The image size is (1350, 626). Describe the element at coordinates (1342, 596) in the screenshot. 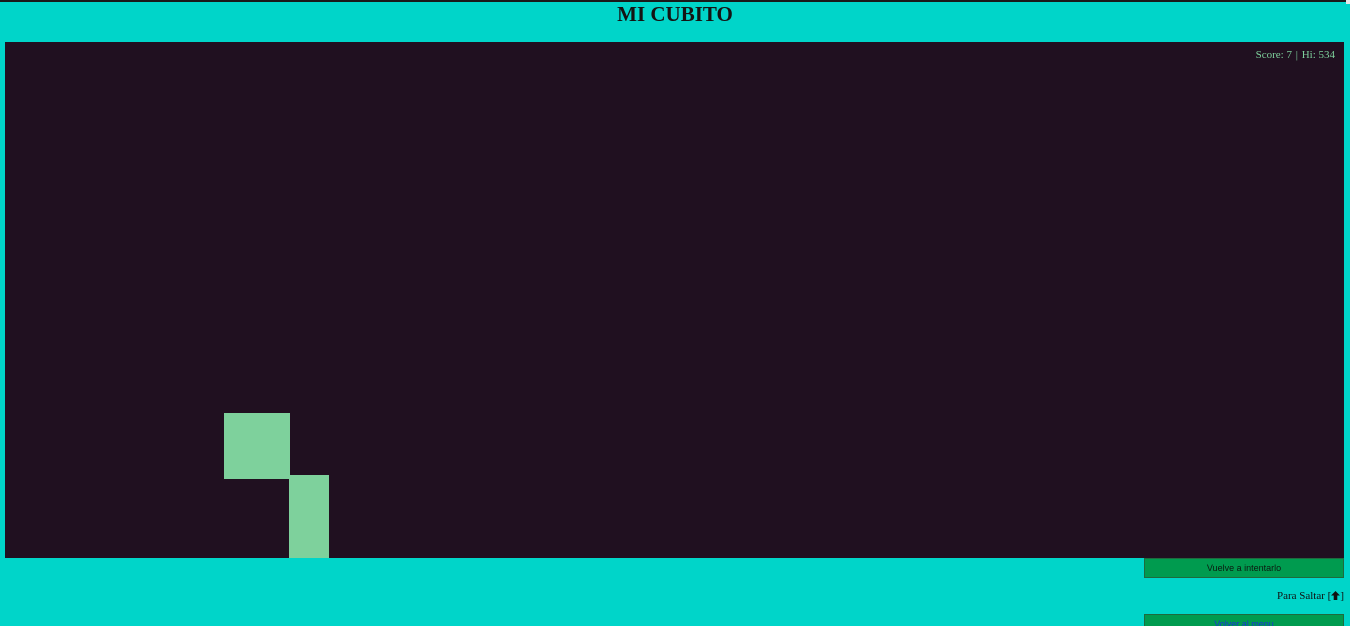

I see `jump-hint-suffix: ]` at that location.